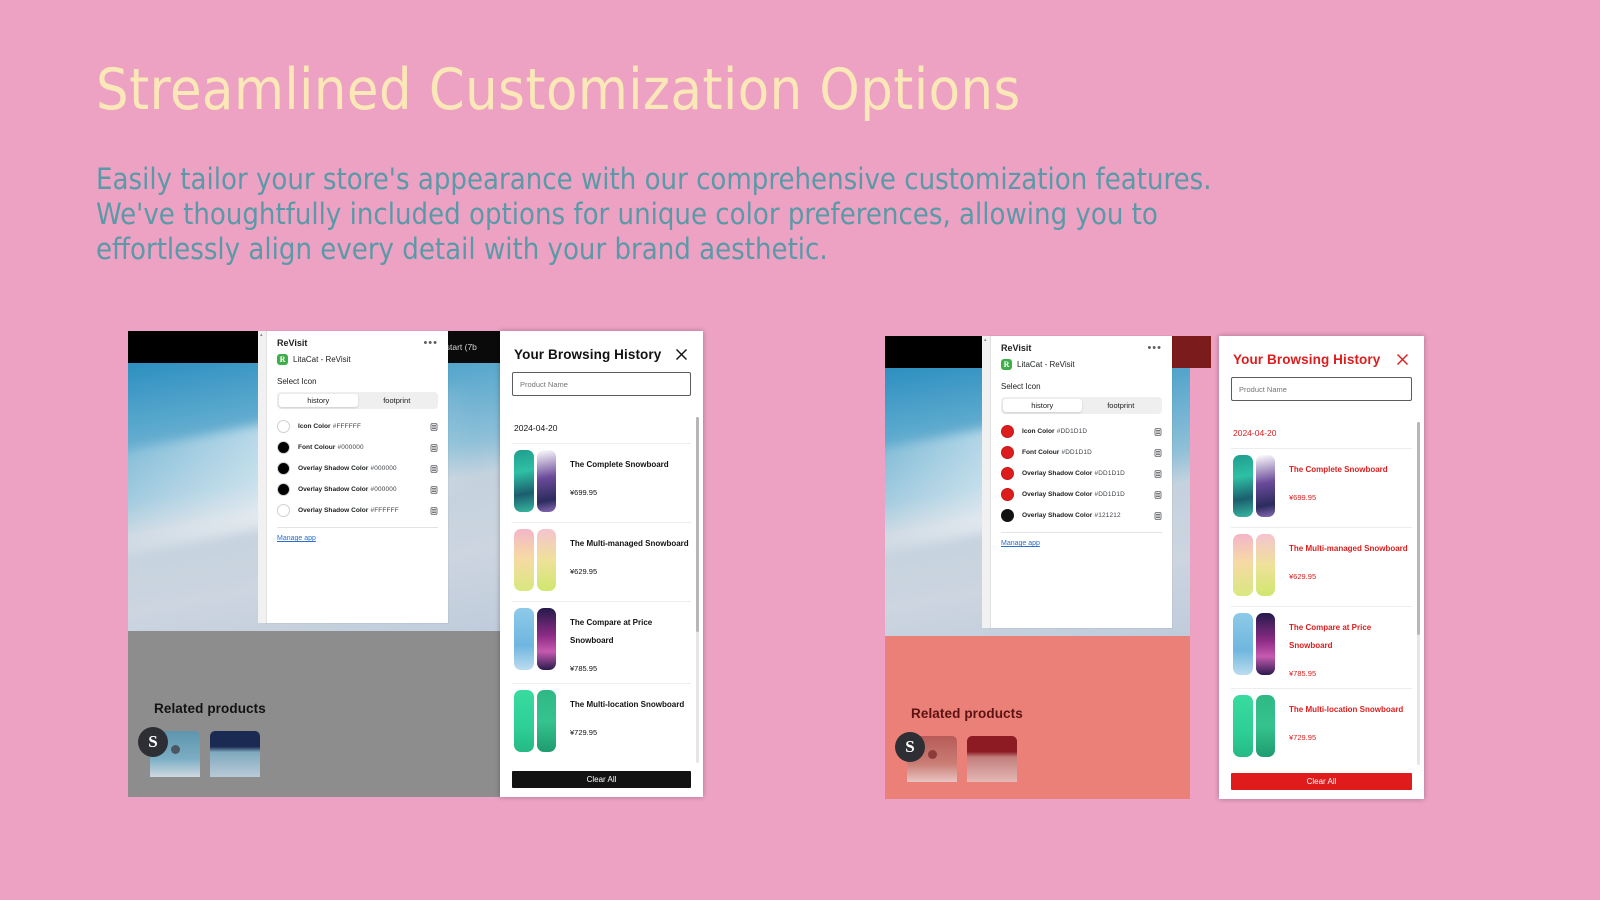 This screenshot has width=1600, height=900. I want to click on color-setting-hex: #000000, so click(383, 469).